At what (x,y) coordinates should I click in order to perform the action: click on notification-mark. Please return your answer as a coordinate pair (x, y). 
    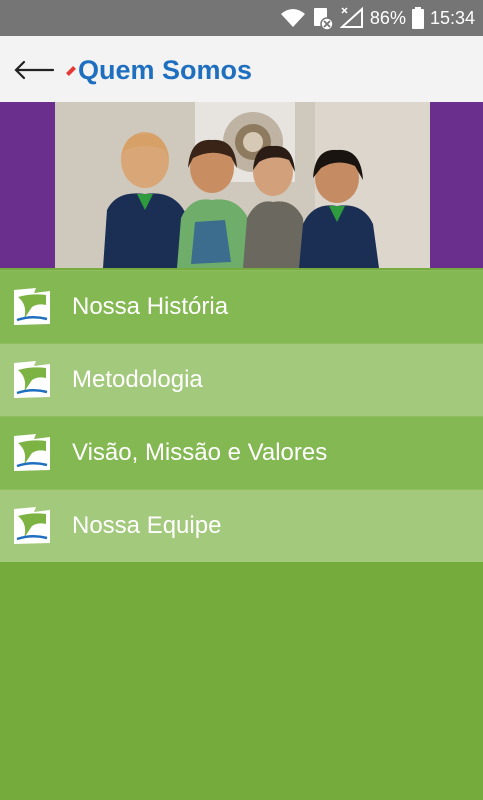
    Looking at the image, I should click on (71, 71).